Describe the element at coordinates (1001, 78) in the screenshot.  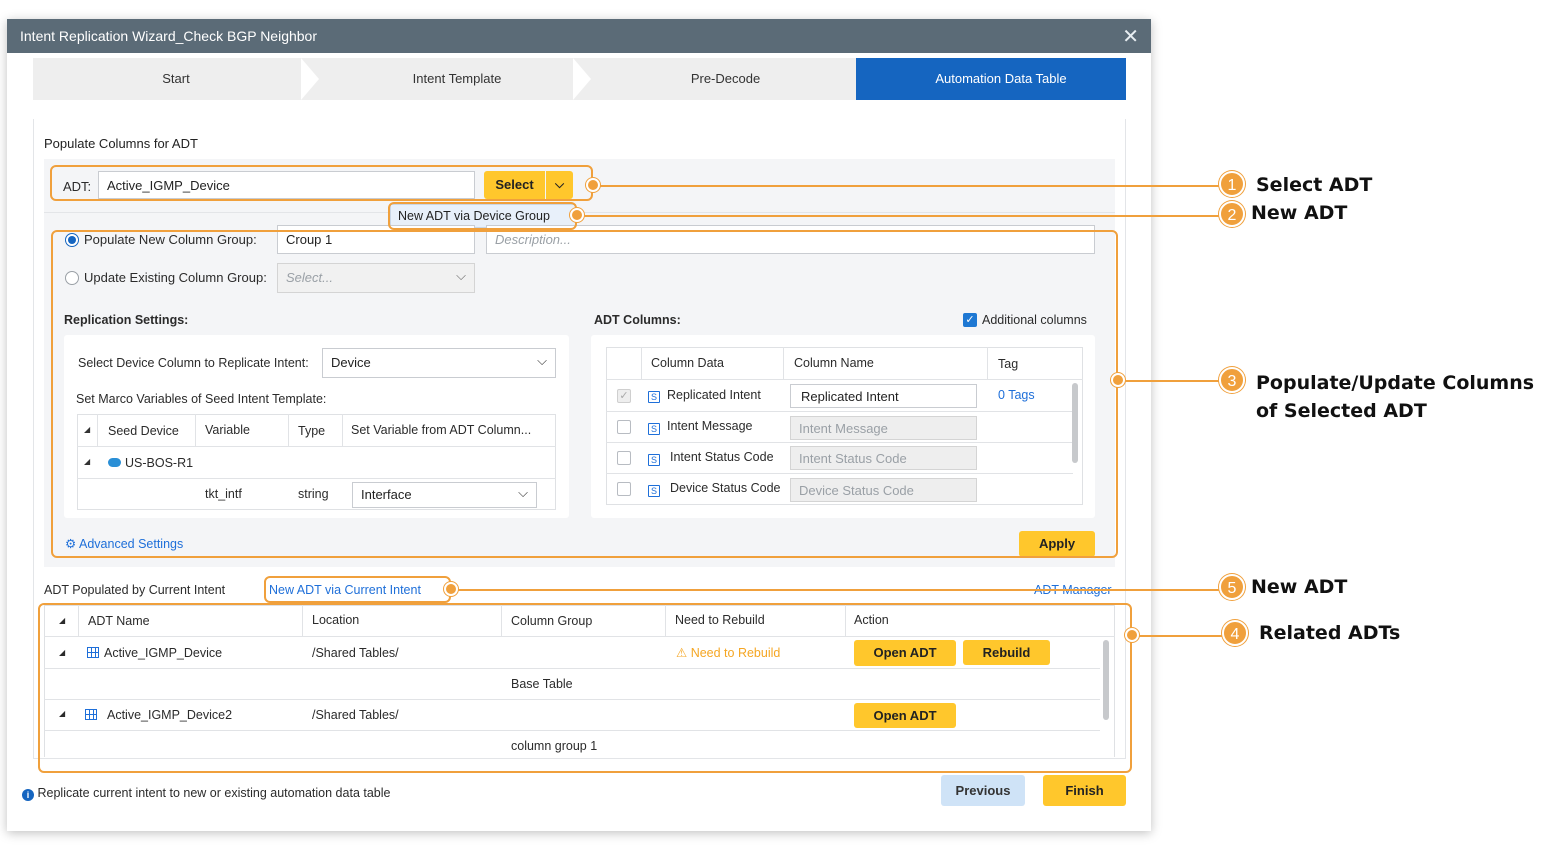
I see `step-label: Automation Data Table` at that location.